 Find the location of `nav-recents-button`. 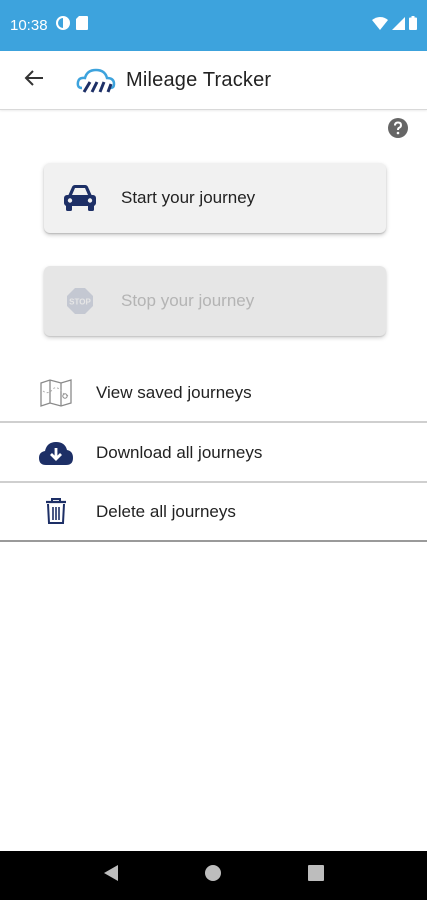

nav-recents-button is located at coordinates (316, 876).